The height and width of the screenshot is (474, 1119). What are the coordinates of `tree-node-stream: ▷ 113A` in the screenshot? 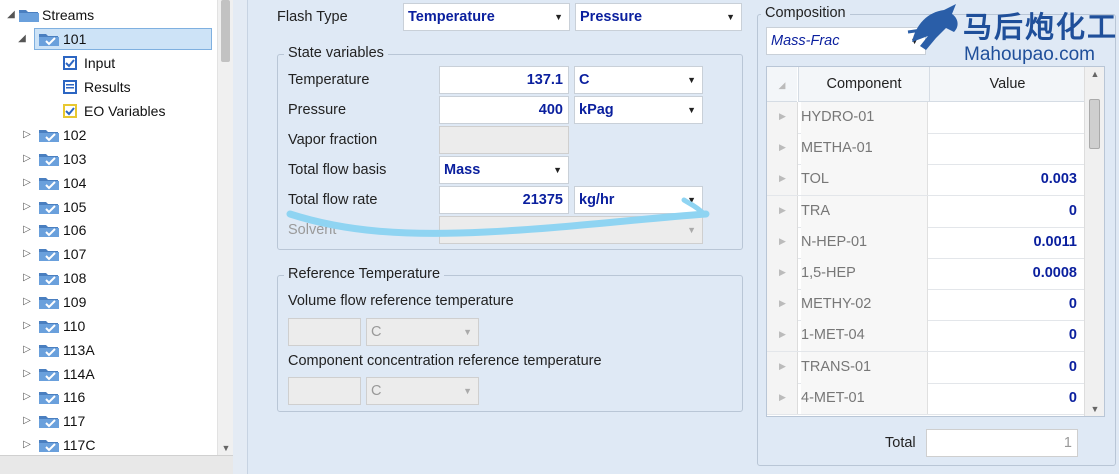 It's located at (107, 350).